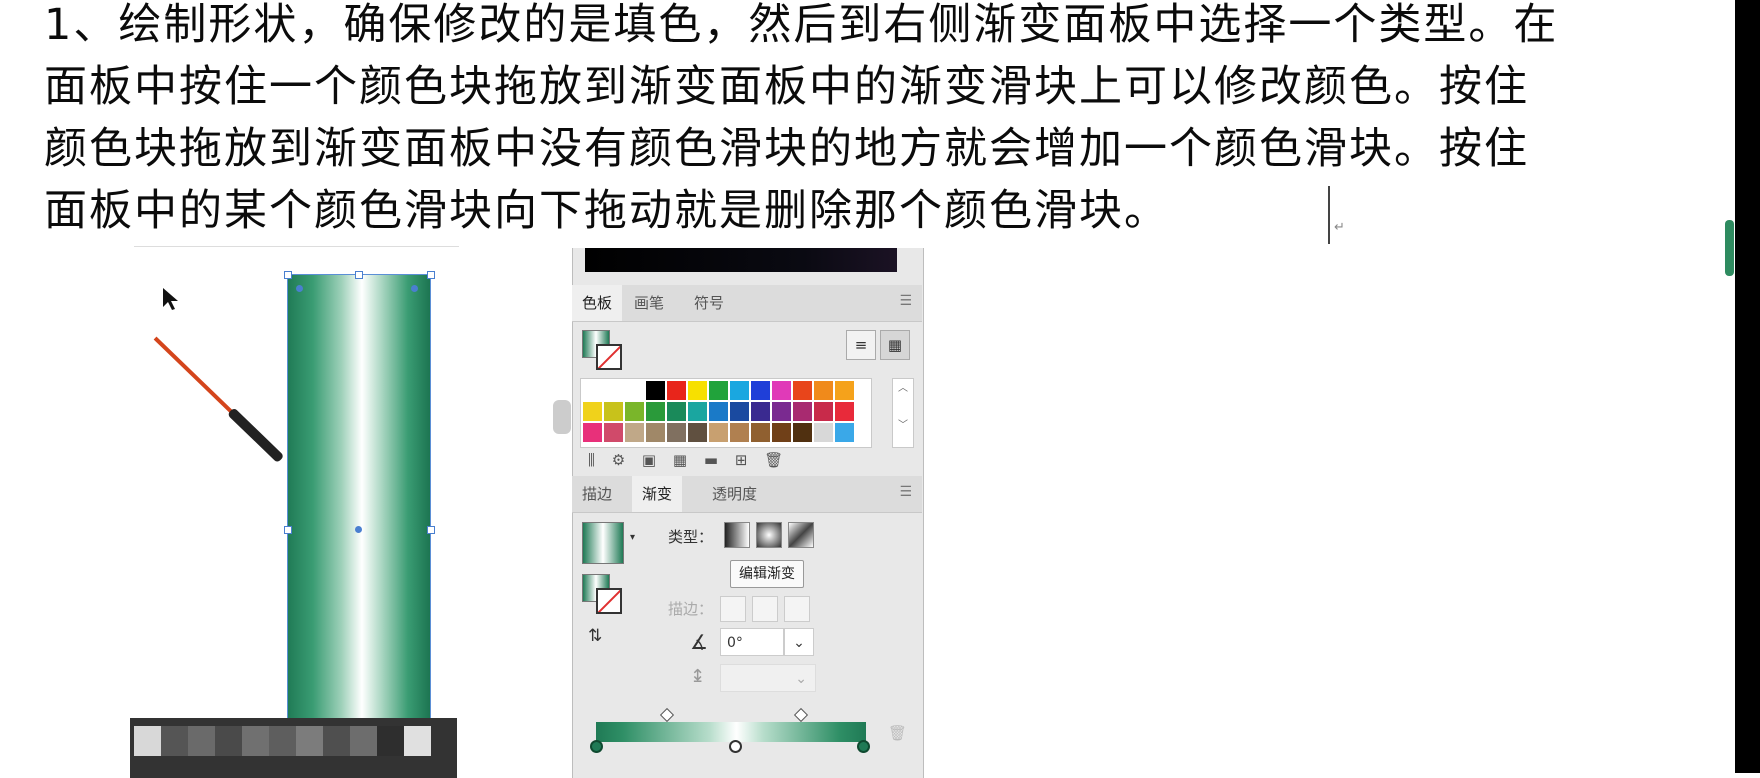  I want to click on freeform-gradient-button, so click(801, 535).